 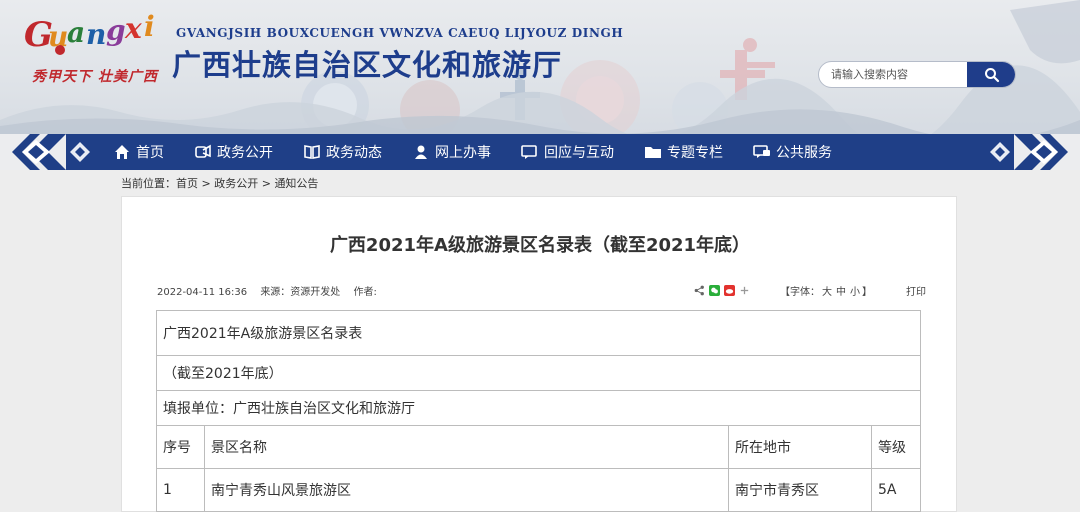 I want to click on nav-bar: 首页 政务公开 政务动态 网上办事 回应与互动 专题专栏 公共服务, so click(x=540, y=152).